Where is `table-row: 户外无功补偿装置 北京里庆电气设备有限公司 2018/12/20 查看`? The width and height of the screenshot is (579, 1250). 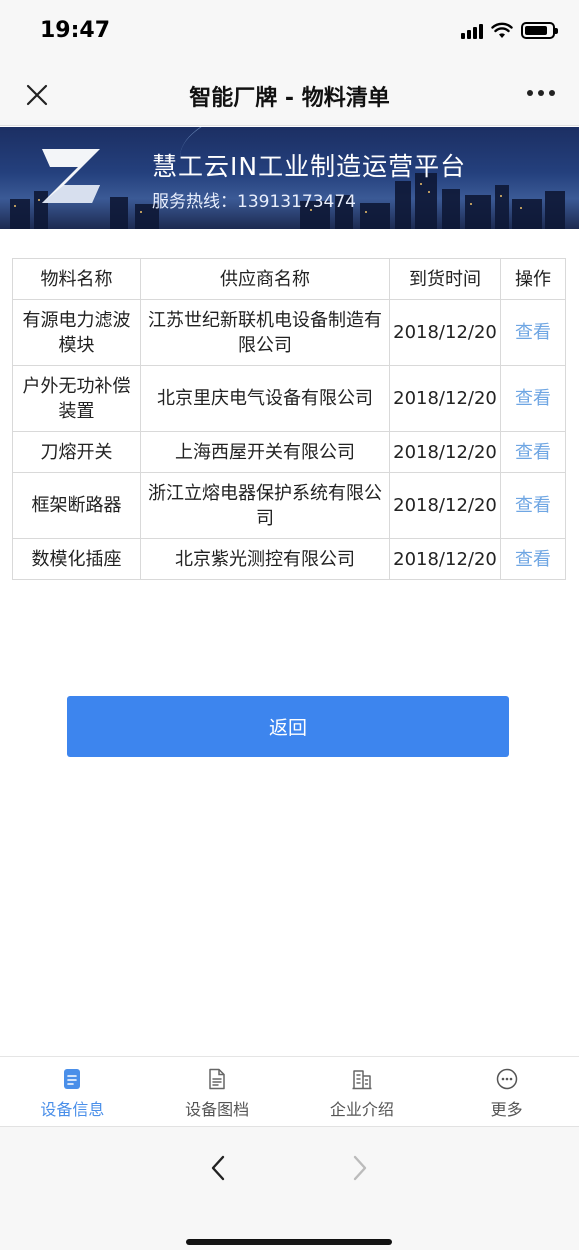
table-row: 户外无功补偿装置 北京里庆电气设备有限公司 2018/12/20 查看 is located at coordinates (289, 398).